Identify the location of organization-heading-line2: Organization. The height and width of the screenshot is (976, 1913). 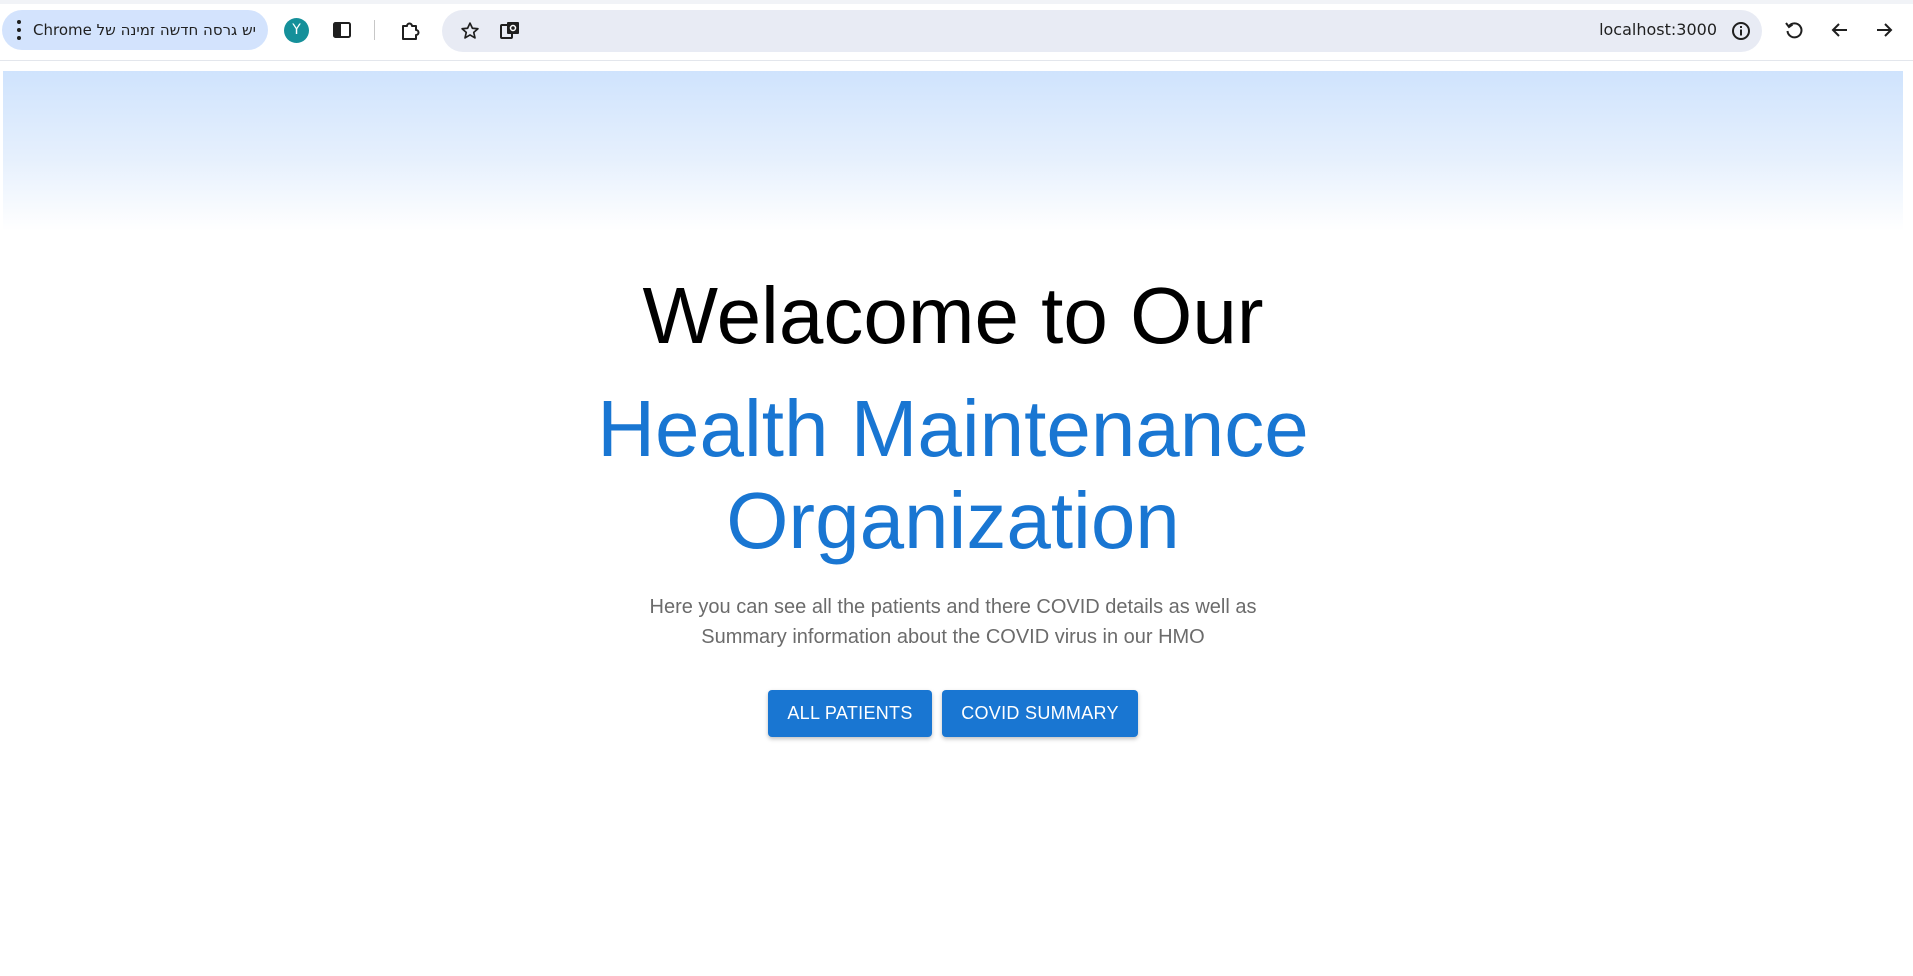
(953, 520).